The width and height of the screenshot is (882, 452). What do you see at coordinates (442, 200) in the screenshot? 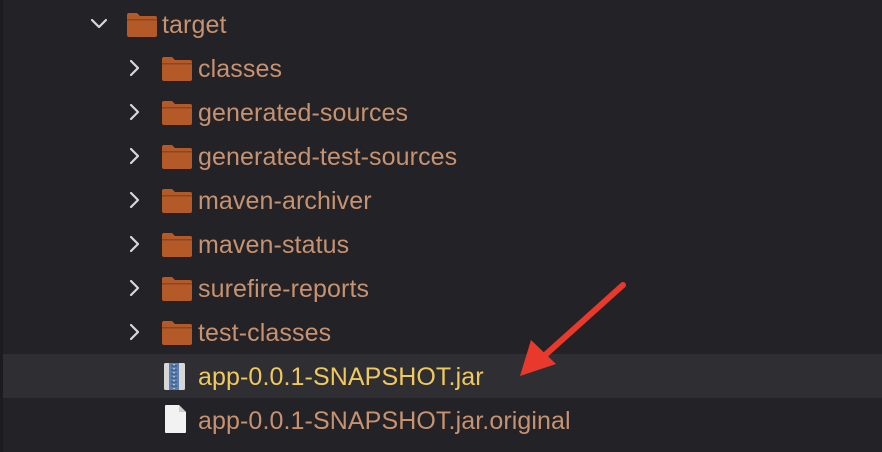
I see `tree-row-maven-archiver: maven-archiver` at bounding box center [442, 200].